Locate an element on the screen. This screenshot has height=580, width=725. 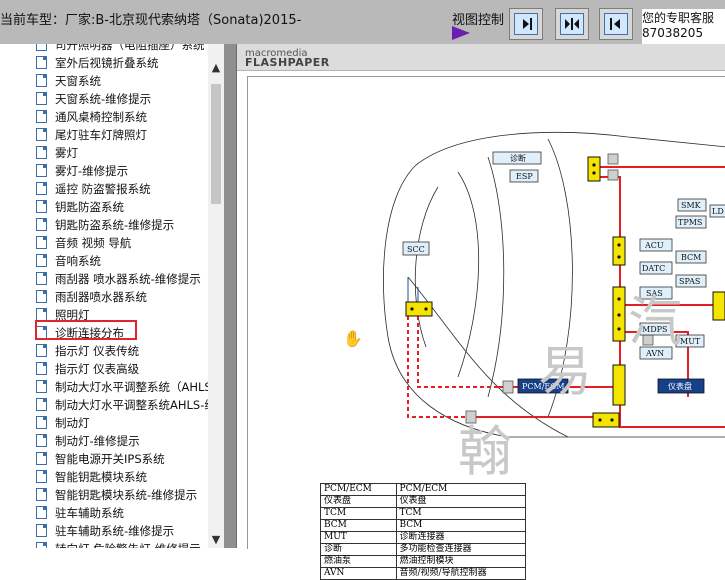
legend-abbr: 仪表盘 is located at coordinates (358, 501).